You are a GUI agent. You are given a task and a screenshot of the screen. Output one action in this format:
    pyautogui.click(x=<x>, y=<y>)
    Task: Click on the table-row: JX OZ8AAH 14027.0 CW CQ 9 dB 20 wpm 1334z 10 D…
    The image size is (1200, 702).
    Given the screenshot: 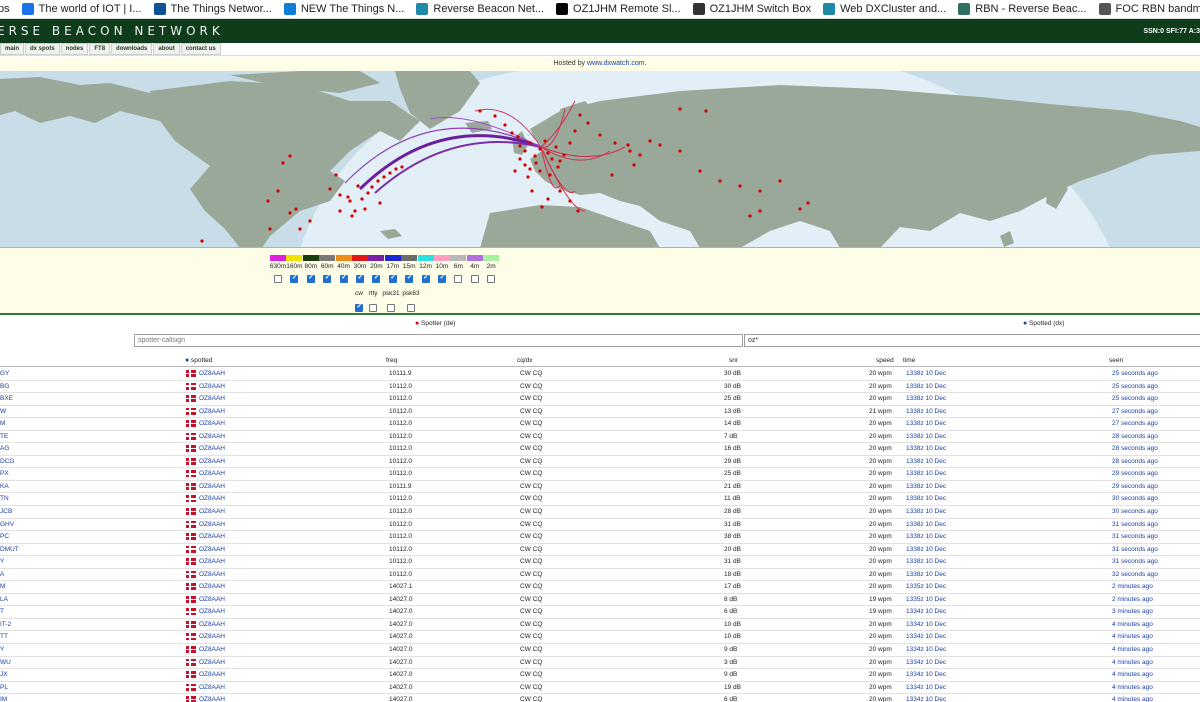 What is the action you would take?
    pyautogui.click(x=600, y=675)
    